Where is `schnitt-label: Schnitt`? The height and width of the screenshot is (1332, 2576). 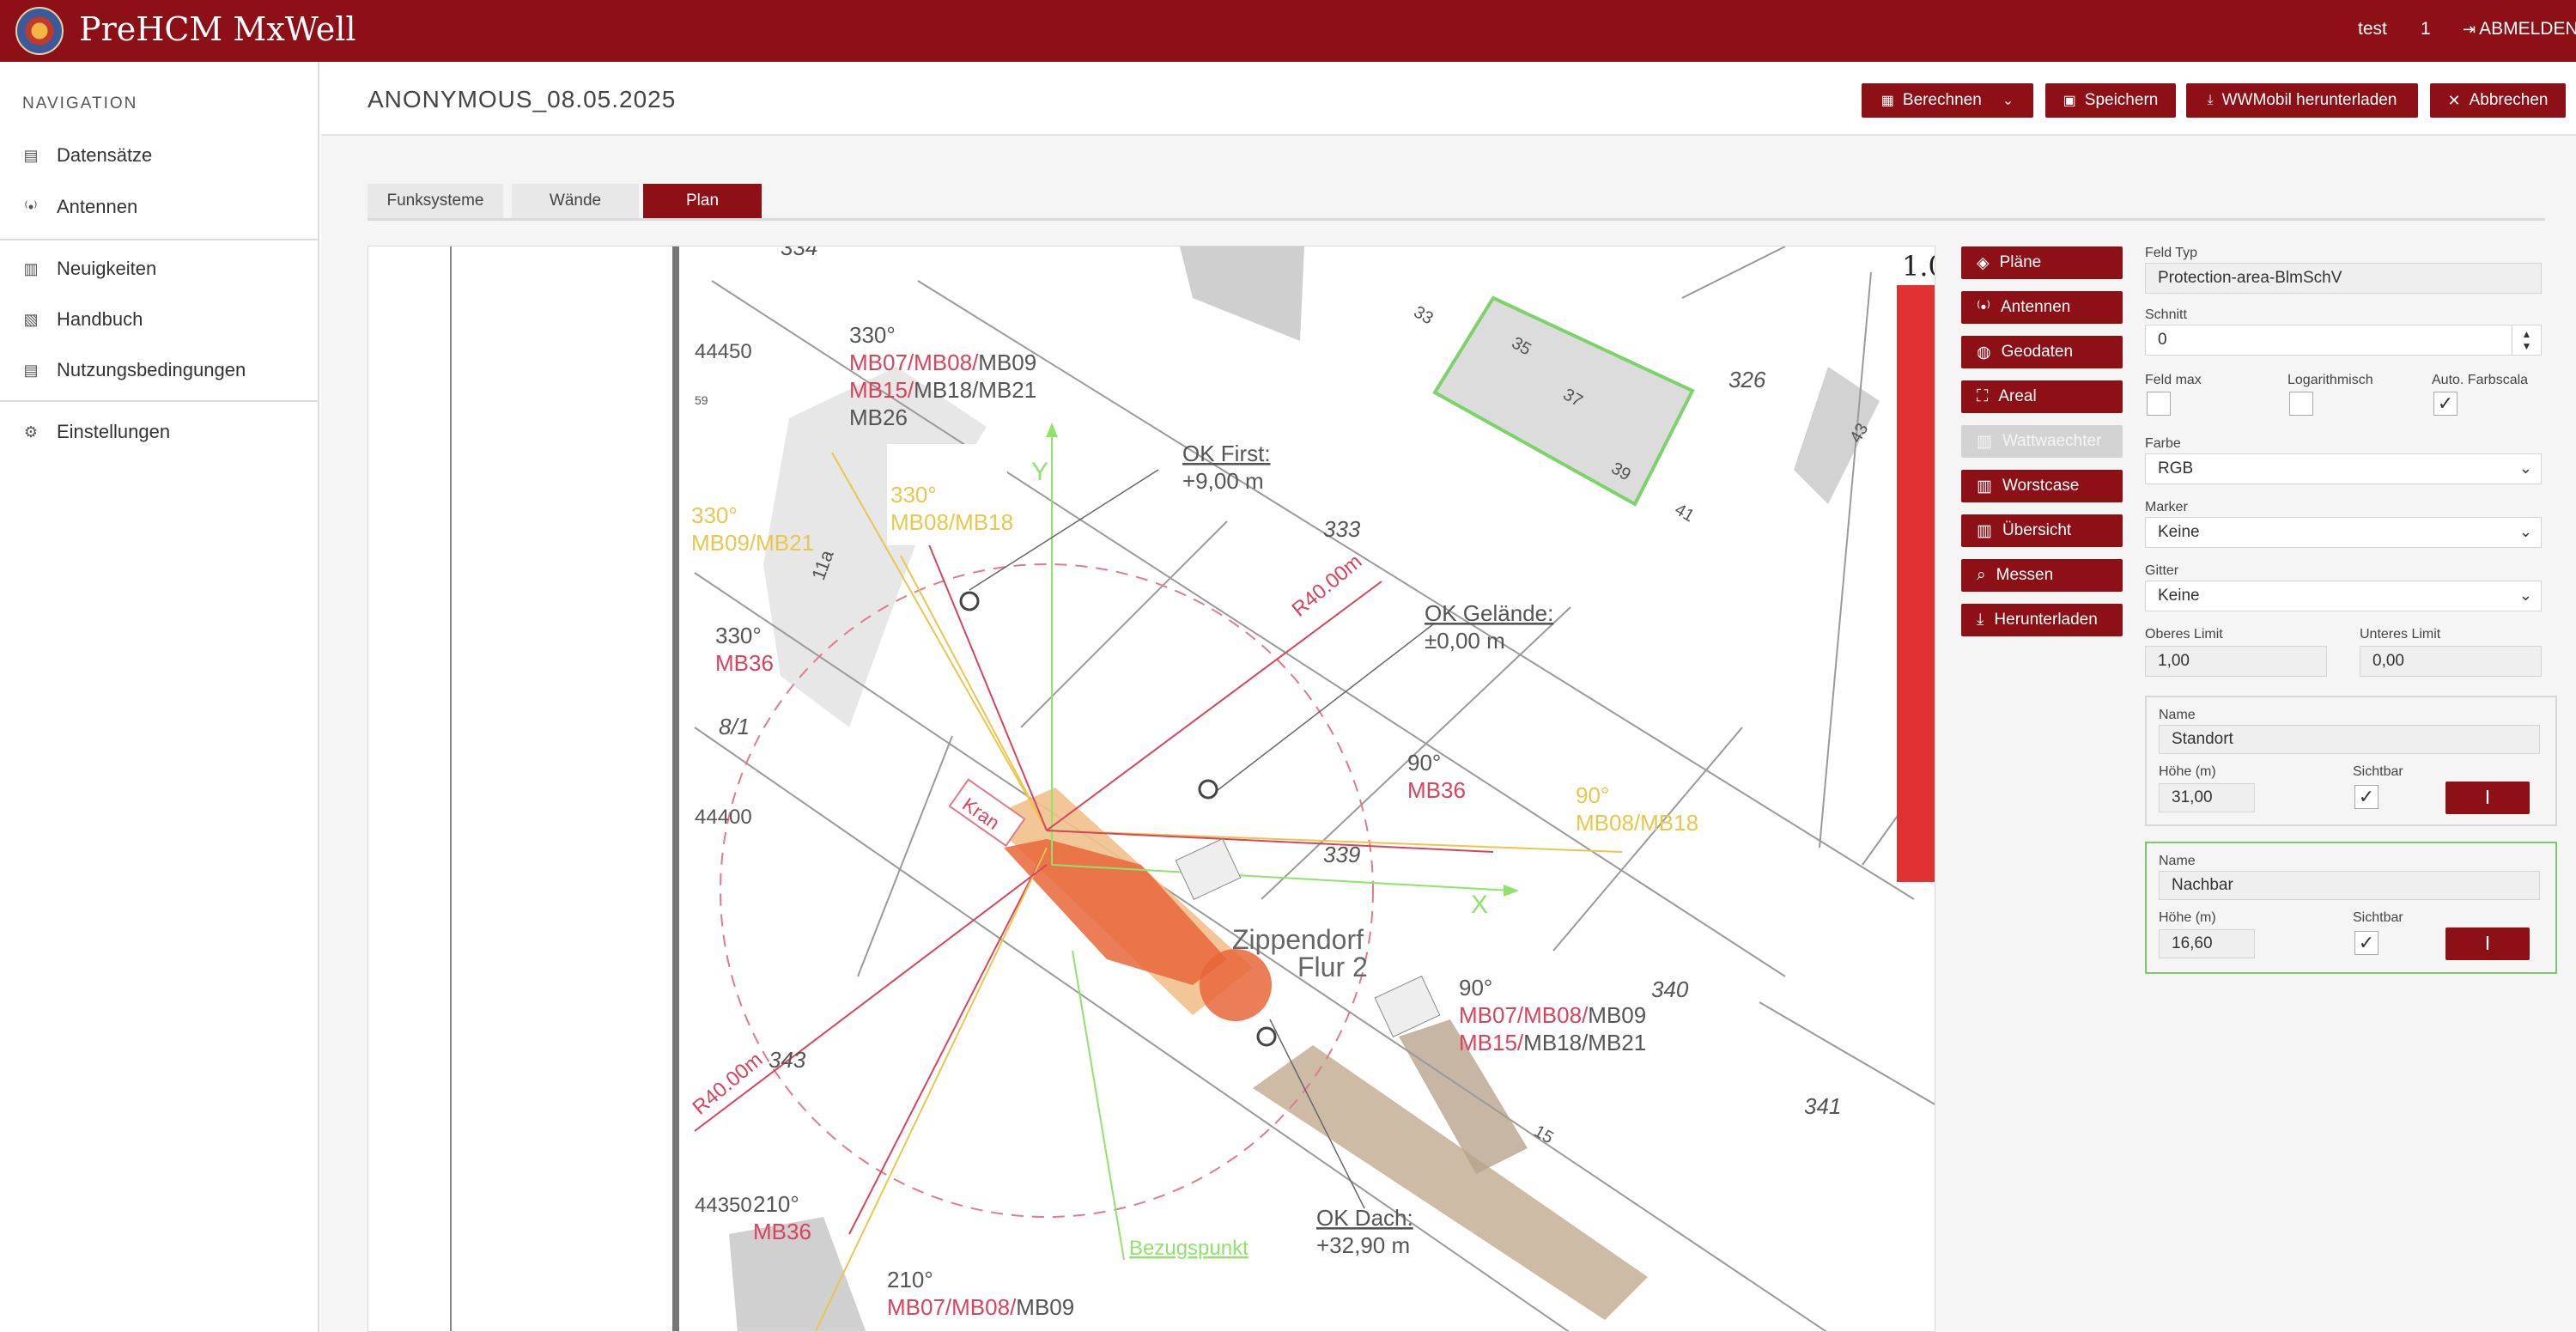
schnitt-label: Schnitt is located at coordinates (2166, 314).